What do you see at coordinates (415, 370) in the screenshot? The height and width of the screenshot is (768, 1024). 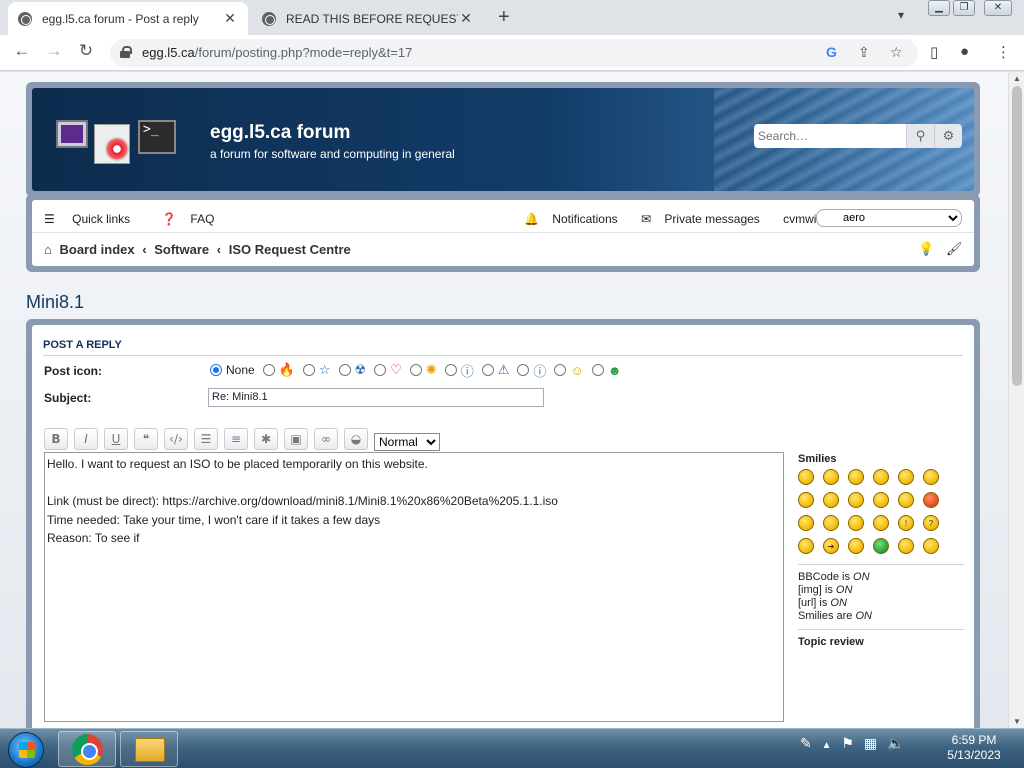 I see `post-icon-radio-lightbulb` at bounding box center [415, 370].